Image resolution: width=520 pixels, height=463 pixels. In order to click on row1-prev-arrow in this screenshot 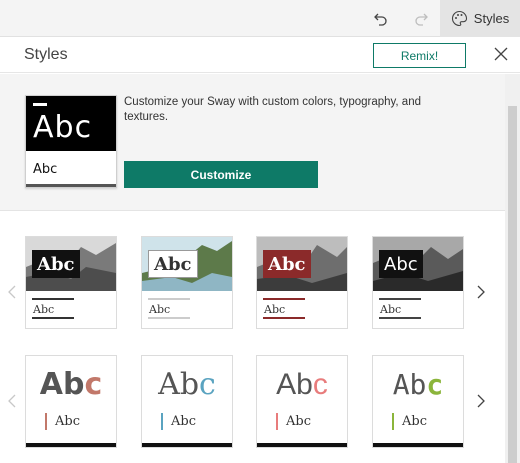, I will do `click(12, 294)`.